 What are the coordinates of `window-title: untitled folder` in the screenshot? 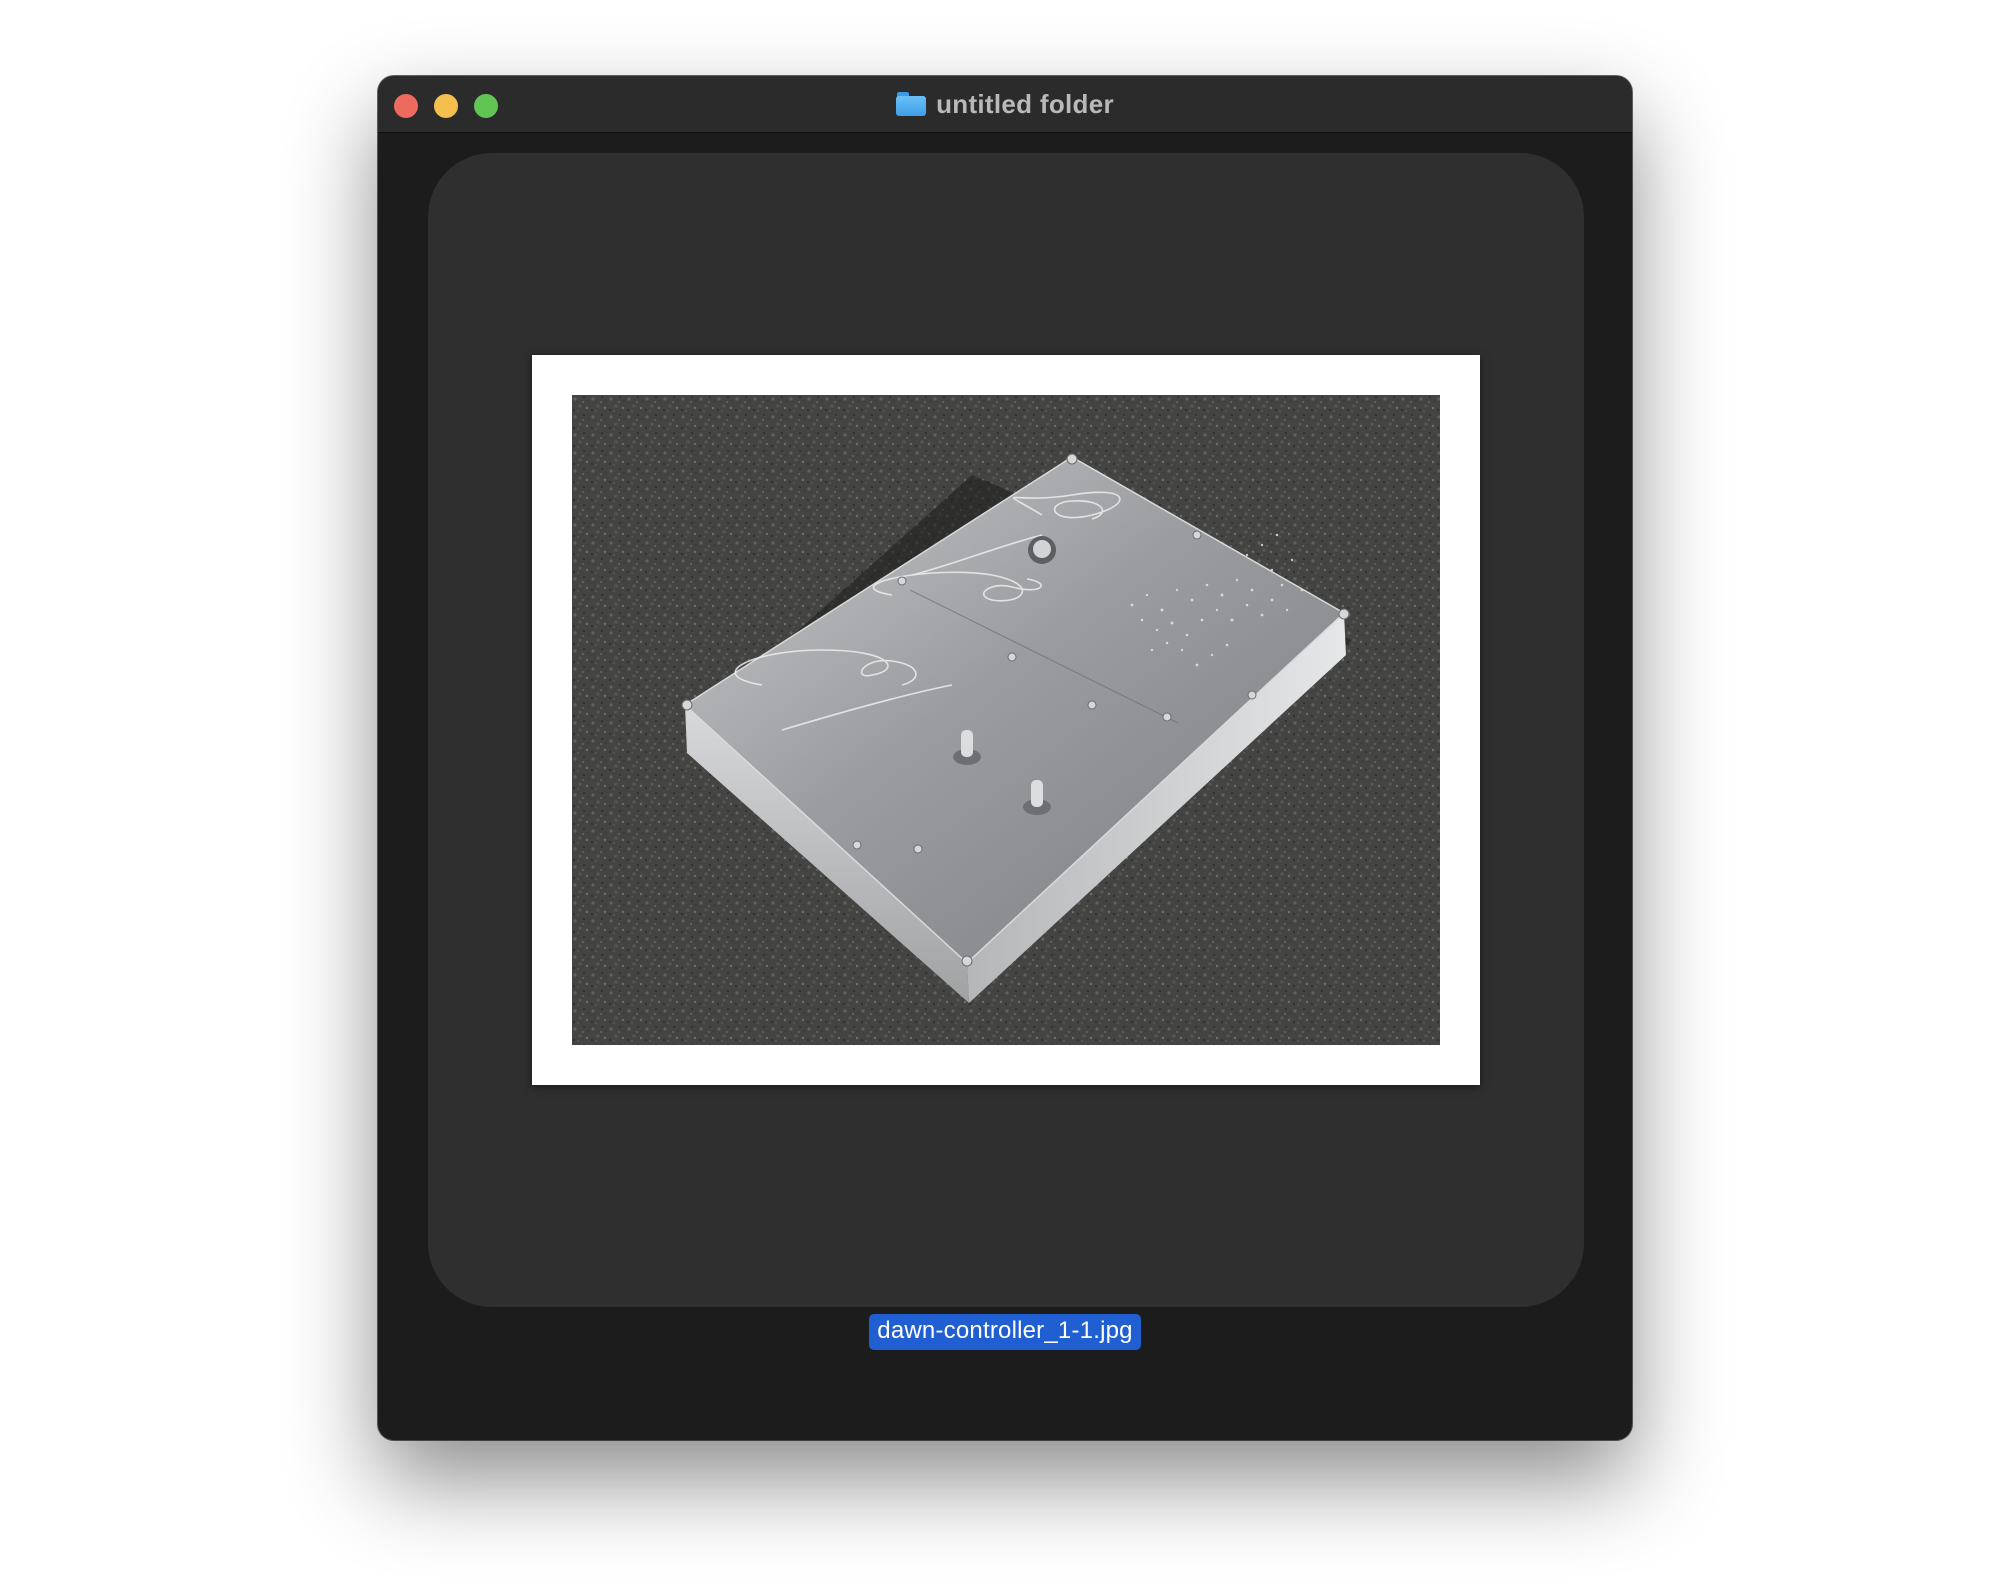 It's located at (1005, 104).